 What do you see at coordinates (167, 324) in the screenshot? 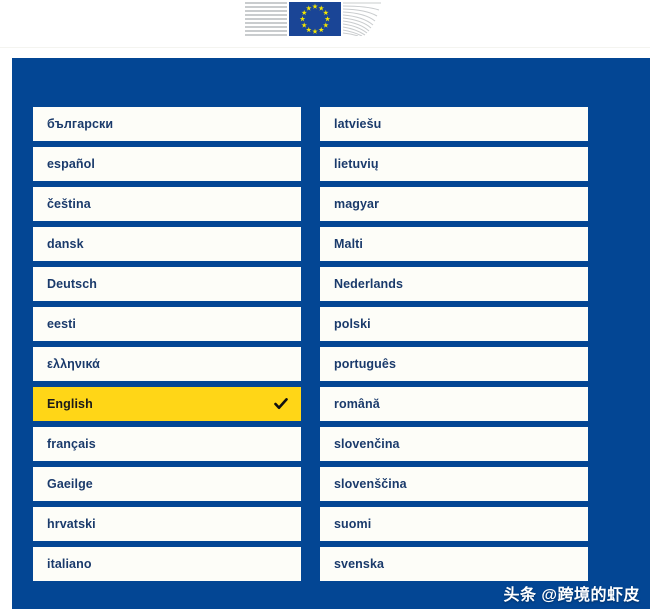
I see `language-option-estonian: eesti` at bounding box center [167, 324].